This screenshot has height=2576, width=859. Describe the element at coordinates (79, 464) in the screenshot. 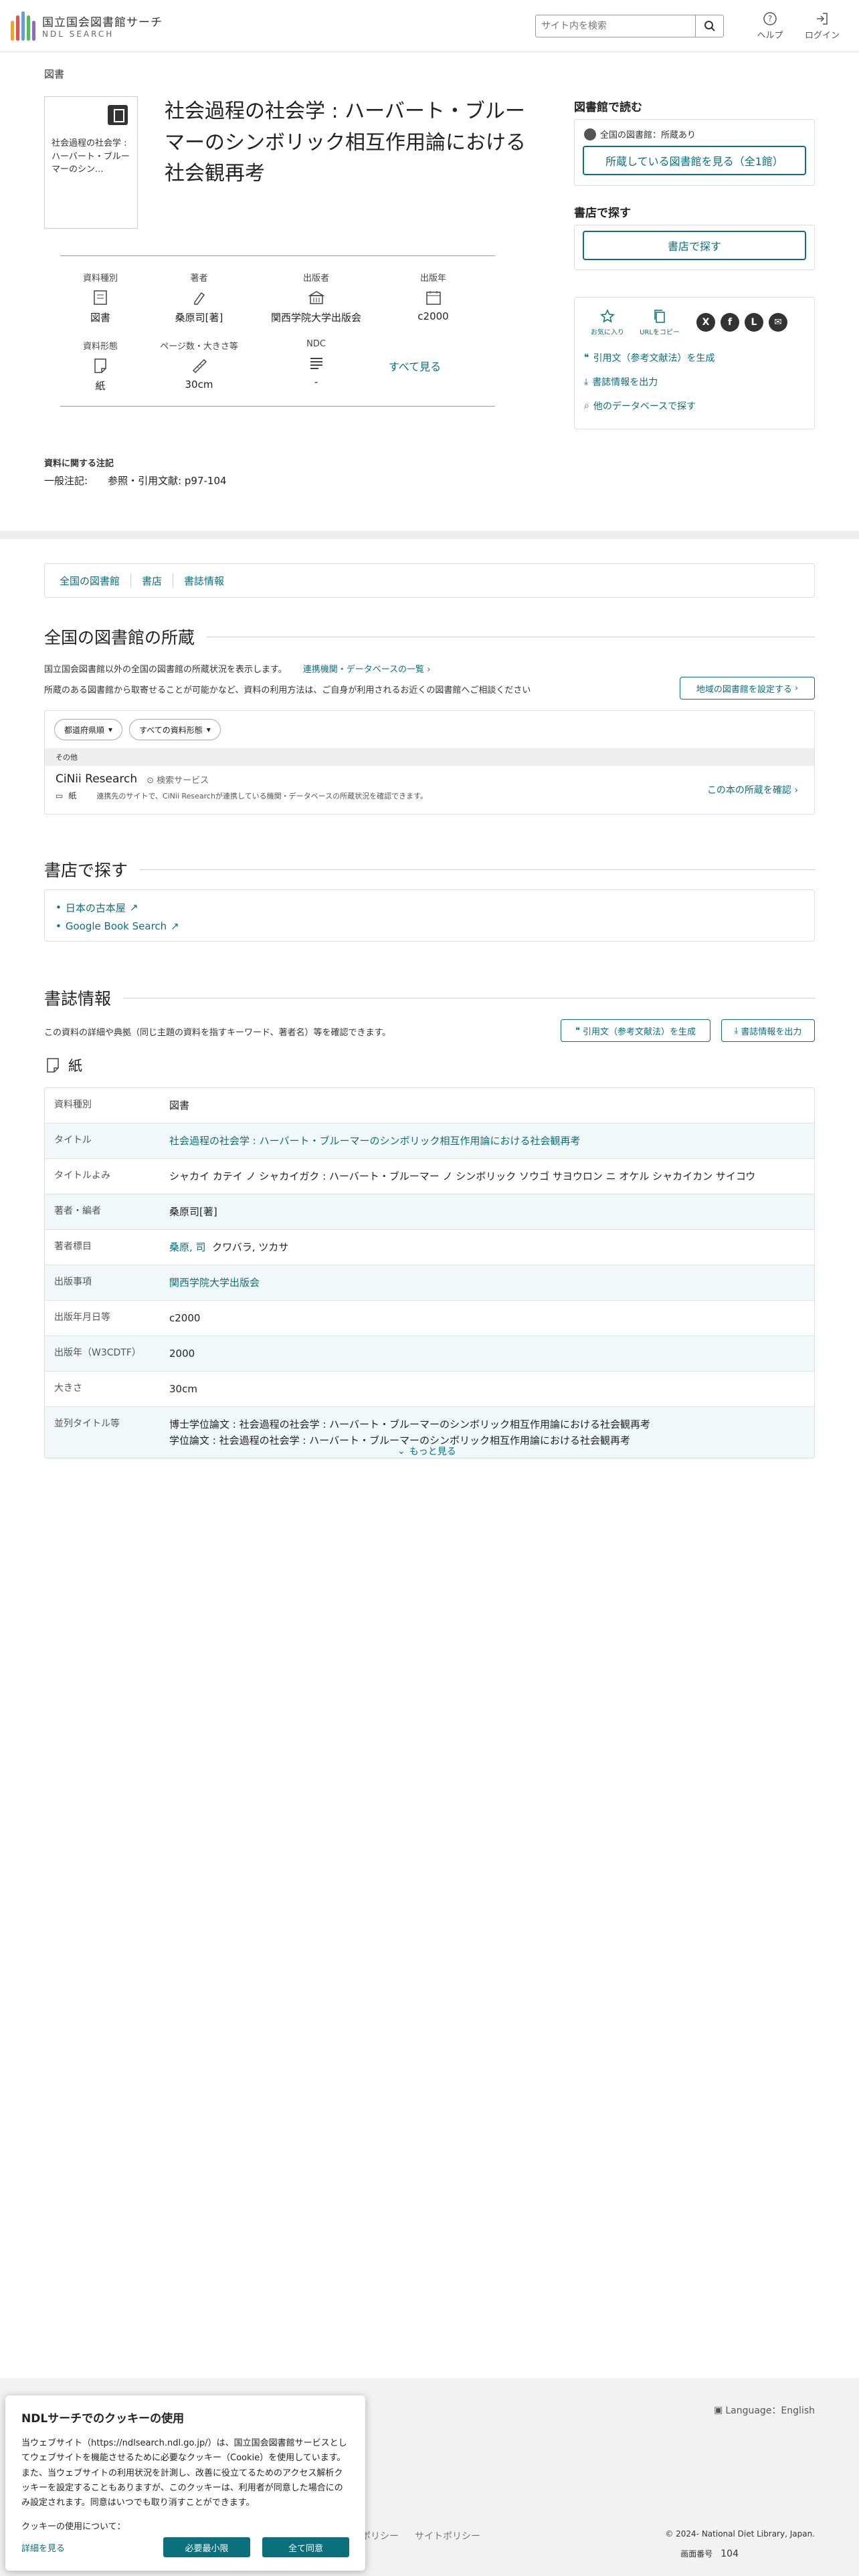

I see `notes-heading: 資料に関する注記` at that location.